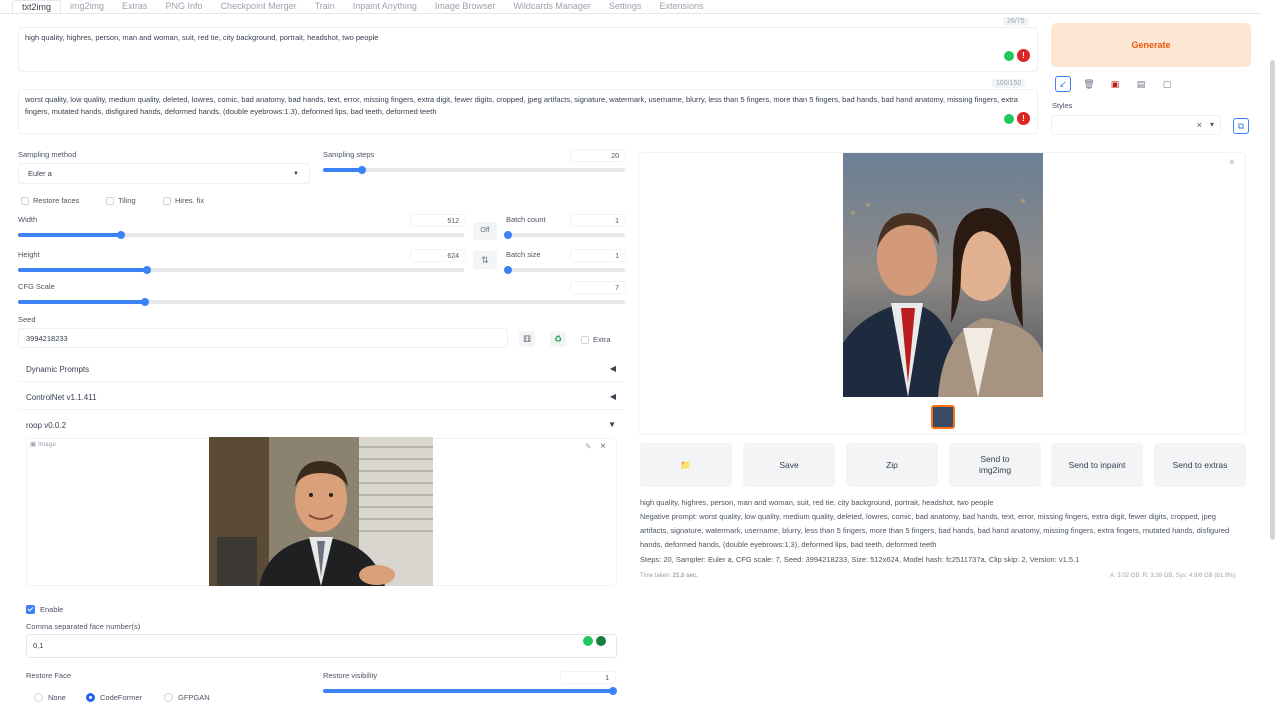  Describe the element at coordinates (1063, 84) in the screenshot. I see `paste-params-icon: ↙` at that location.